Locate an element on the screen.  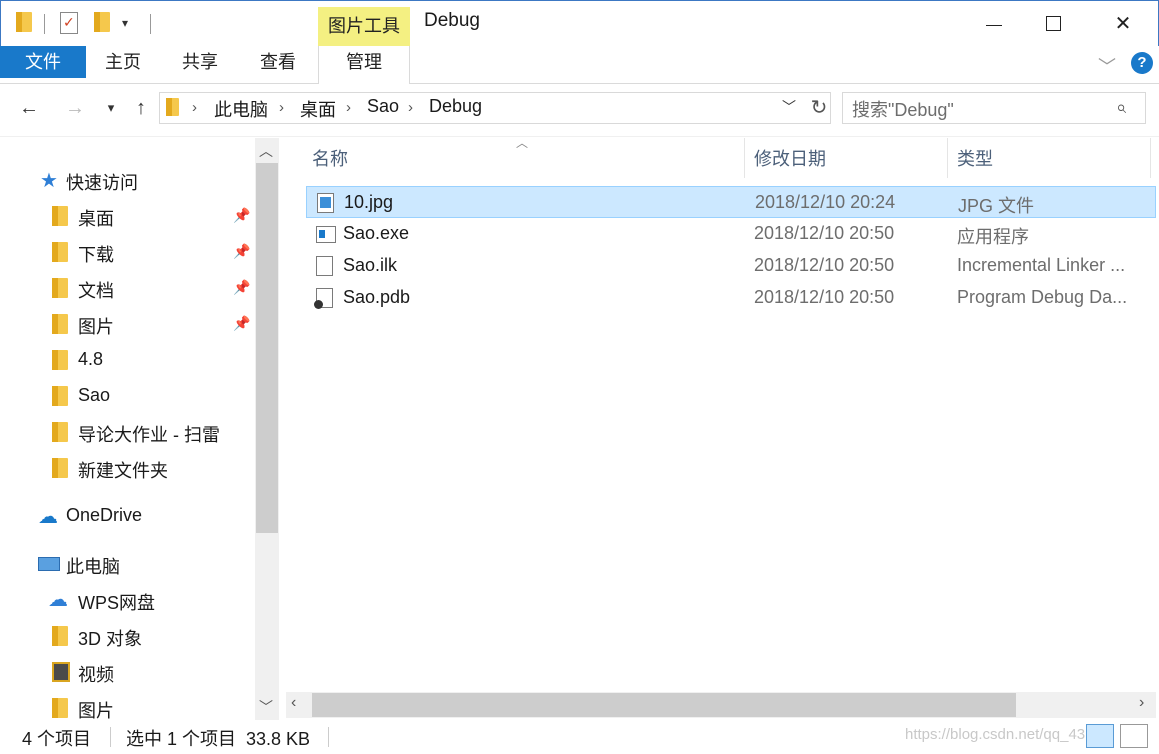
file-name: Sao.exe is located at coordinates (376, 233).